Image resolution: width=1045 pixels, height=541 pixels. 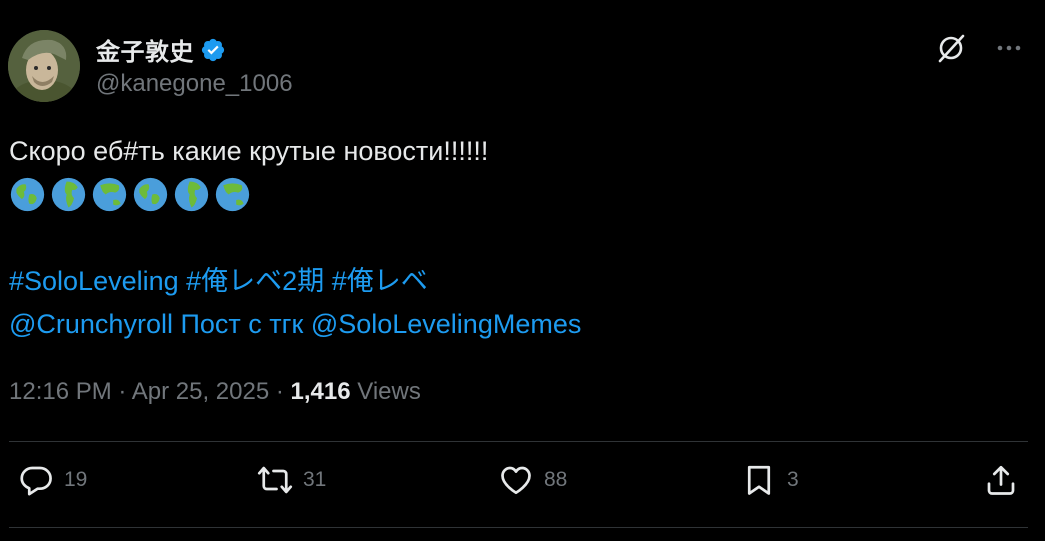 I want to click on grok-button, so click(x=951, y=48).